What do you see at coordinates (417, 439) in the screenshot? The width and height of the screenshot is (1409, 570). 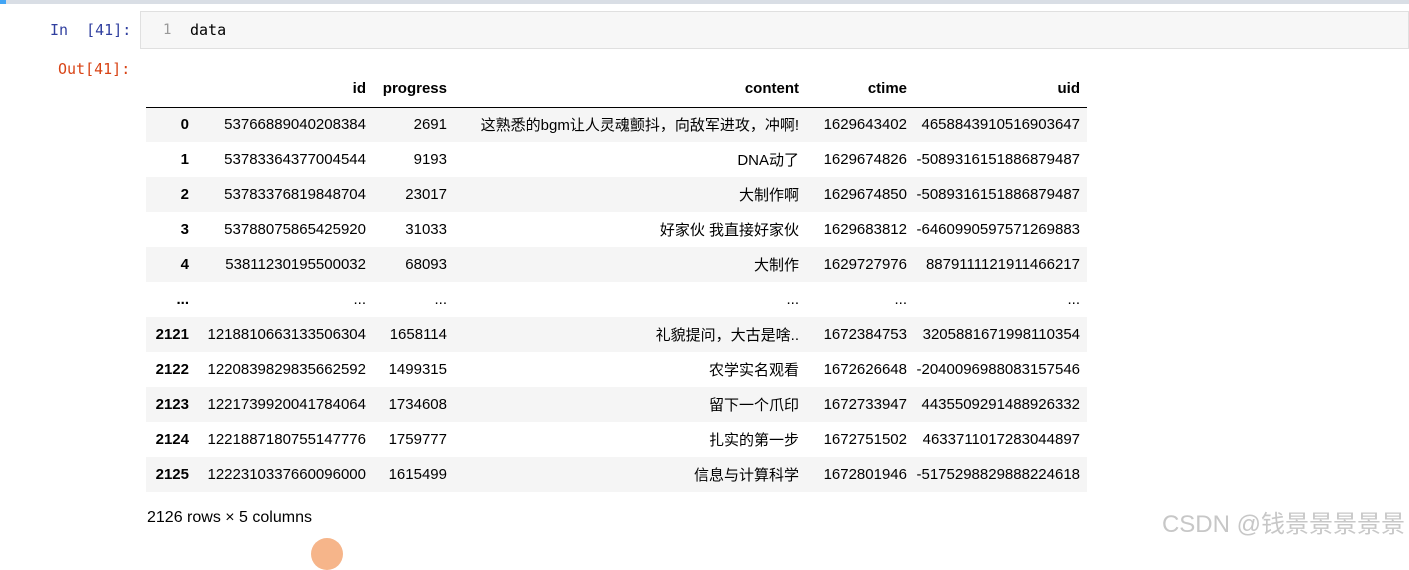 I see `table-cell-progress: 1759777` at bounding box center [417, 439].